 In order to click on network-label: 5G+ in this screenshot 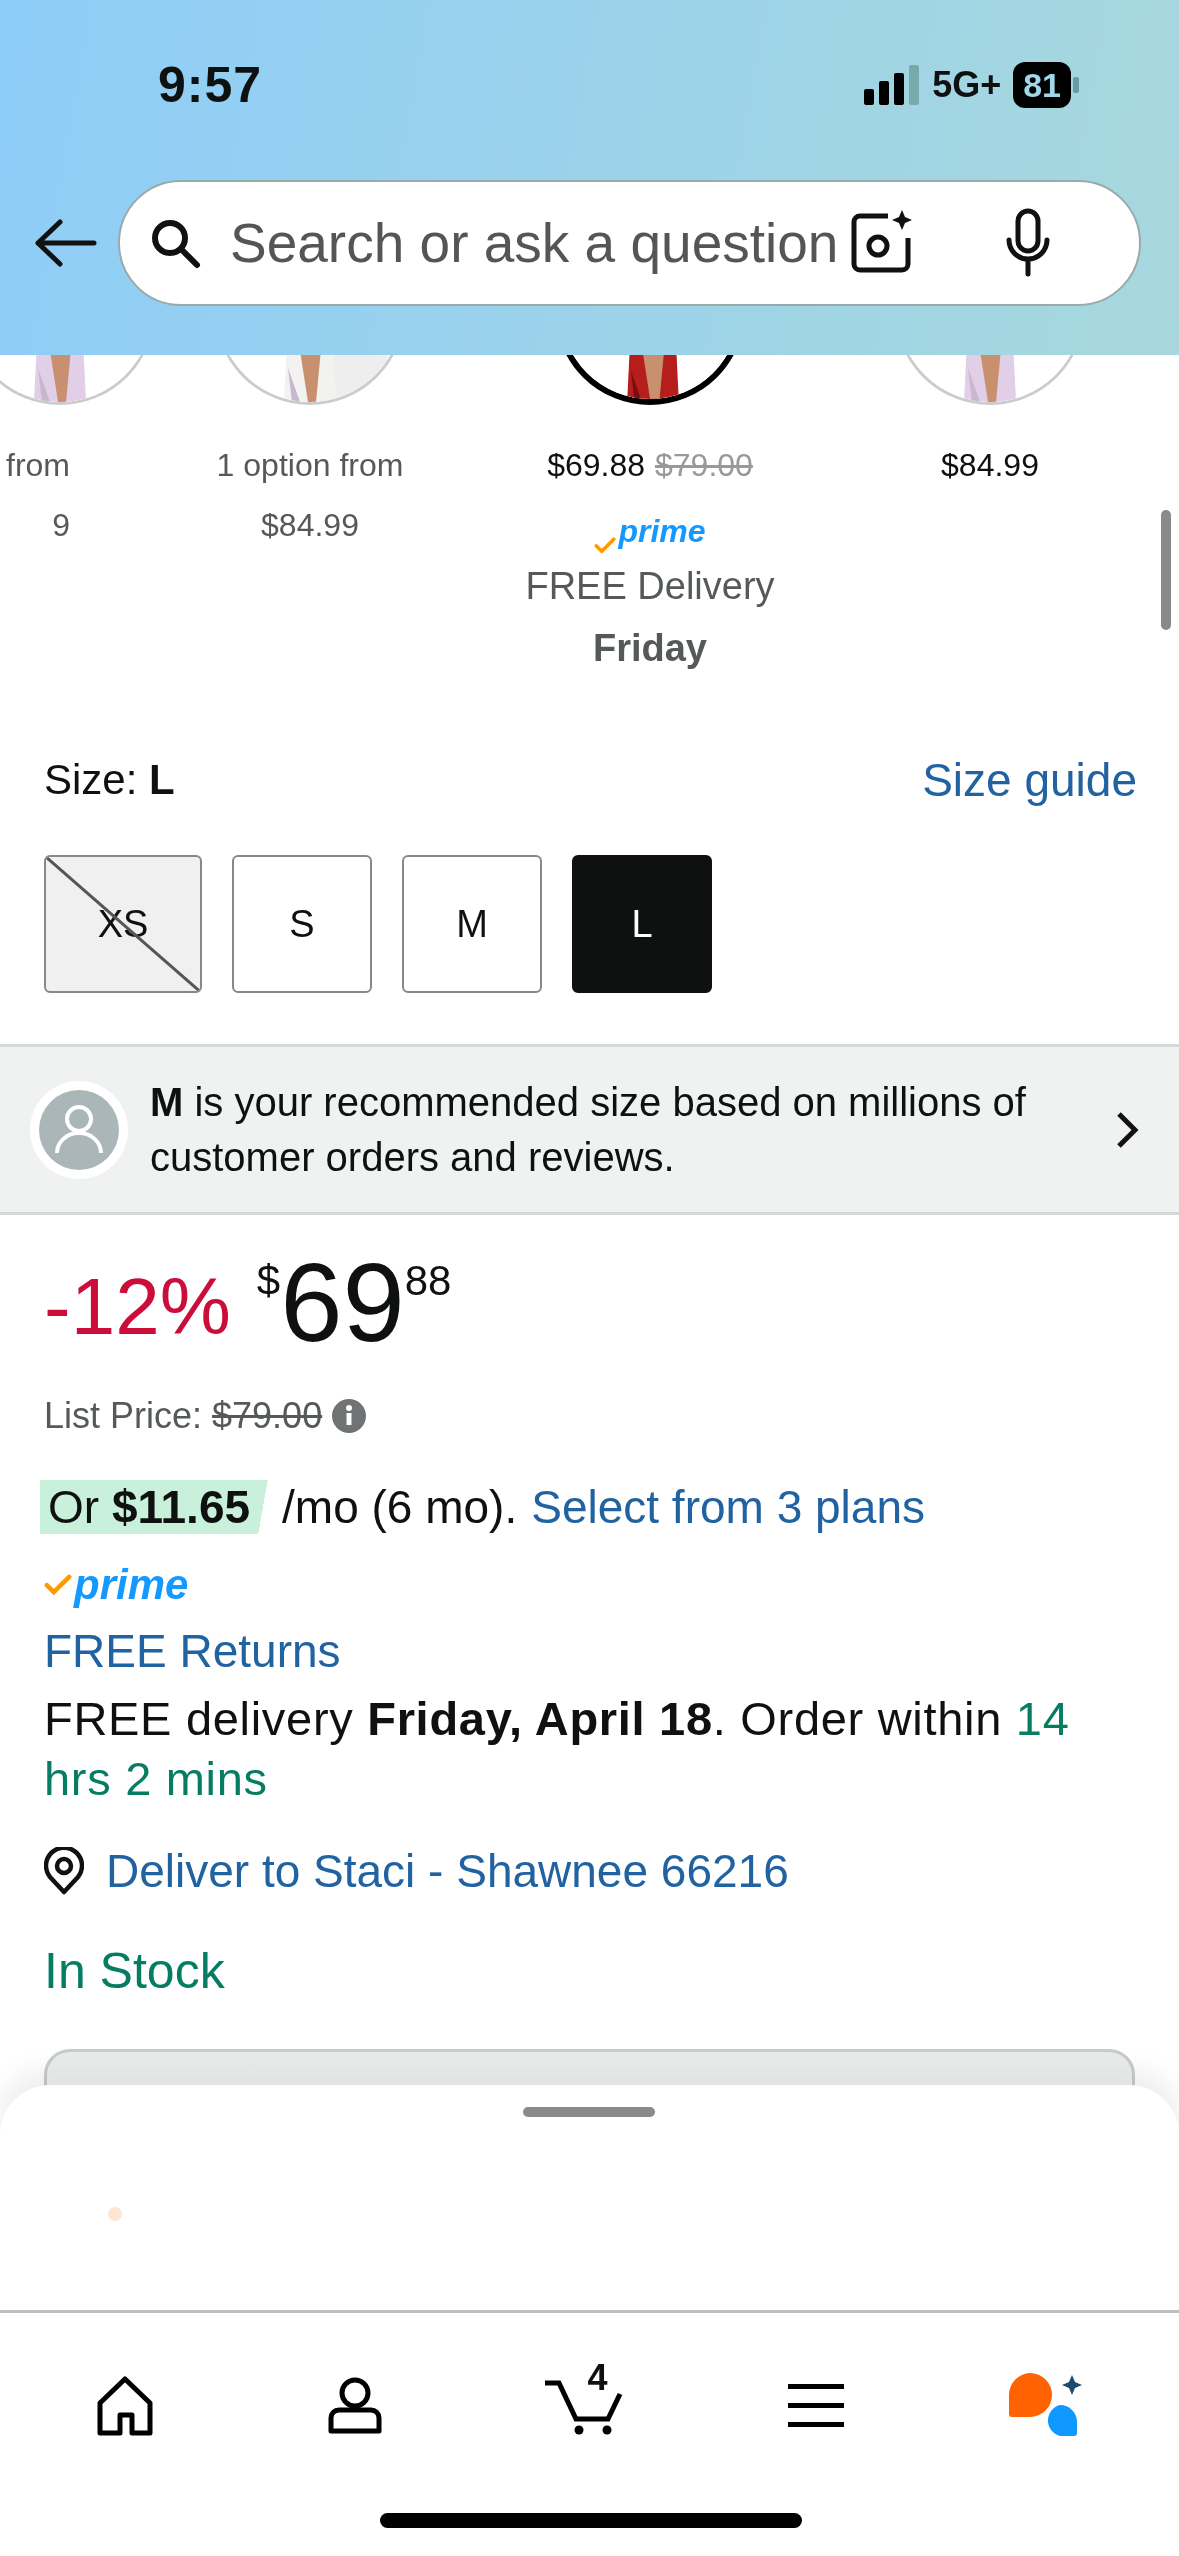, I will do `click(967, 85)`.